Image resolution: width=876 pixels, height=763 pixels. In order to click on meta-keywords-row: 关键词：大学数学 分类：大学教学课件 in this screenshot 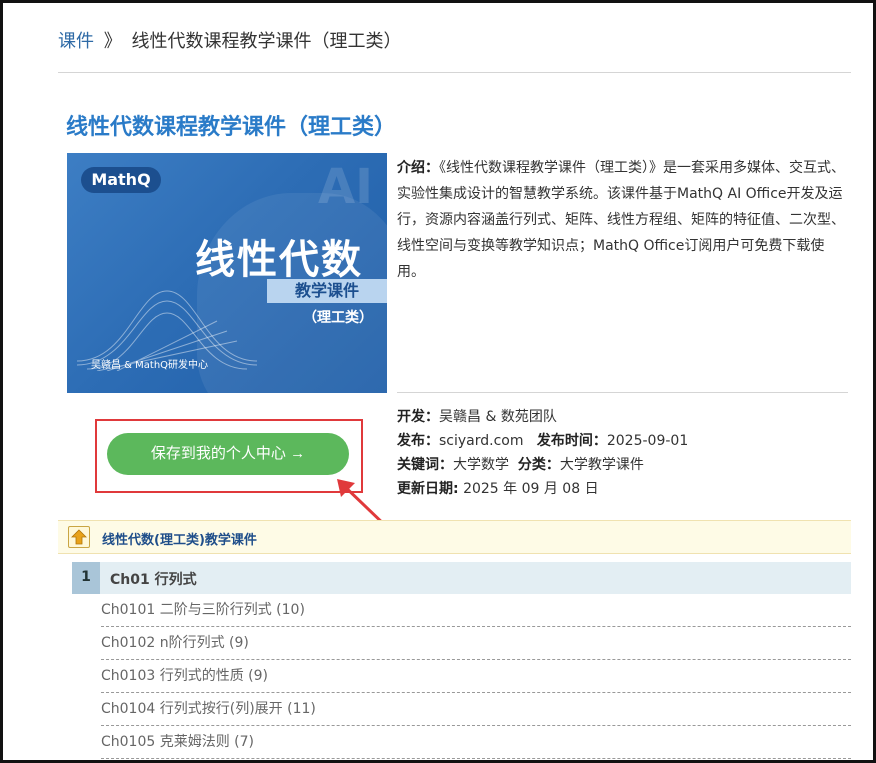, I will do `click(542, 465)`.